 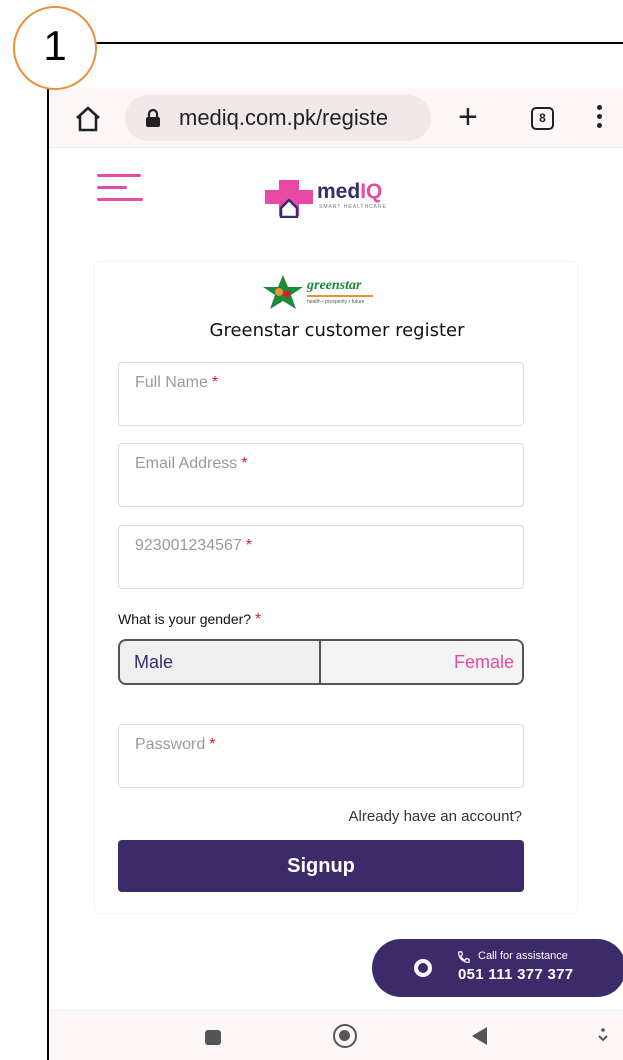 I want to click on step-number: 1, so click(x=55, y=45).